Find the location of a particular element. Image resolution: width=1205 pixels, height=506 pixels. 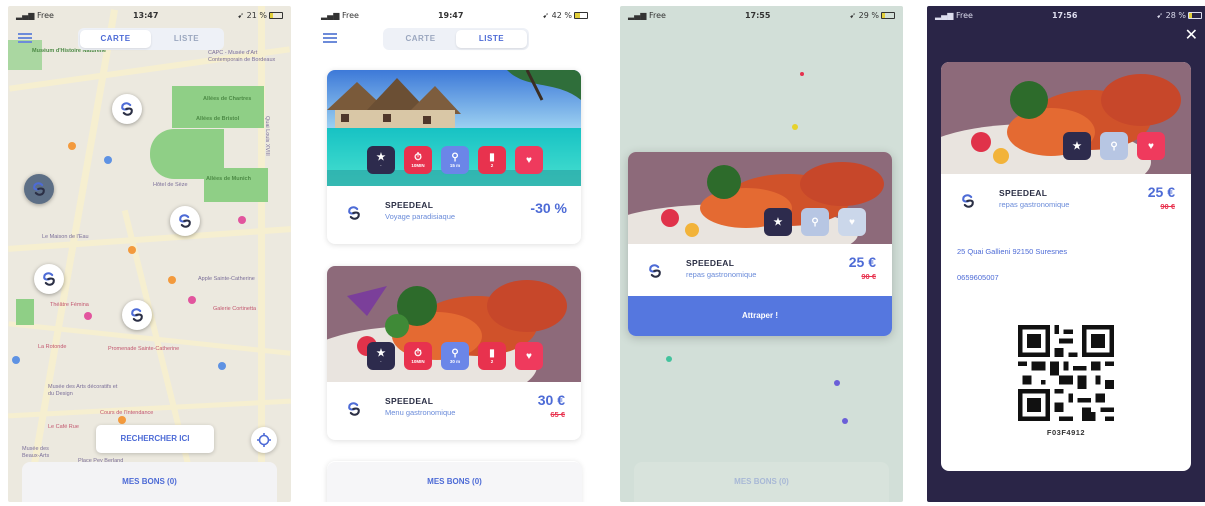

offer-title: repas gastronomique is located at coordinates (721, 274).